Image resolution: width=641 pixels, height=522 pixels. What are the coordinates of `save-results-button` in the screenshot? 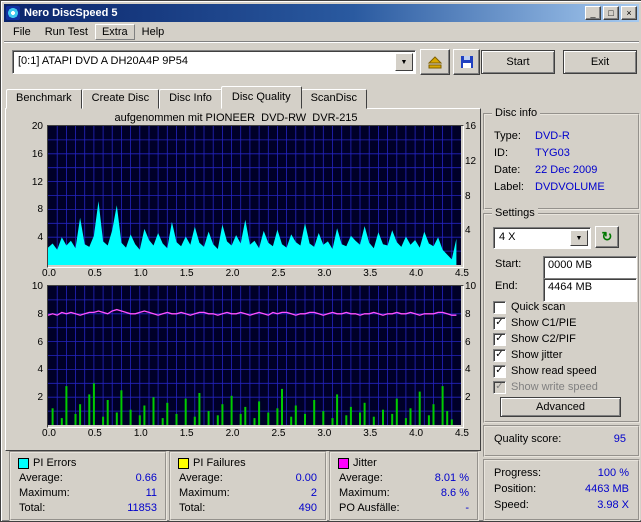 It's located at (466, 62).